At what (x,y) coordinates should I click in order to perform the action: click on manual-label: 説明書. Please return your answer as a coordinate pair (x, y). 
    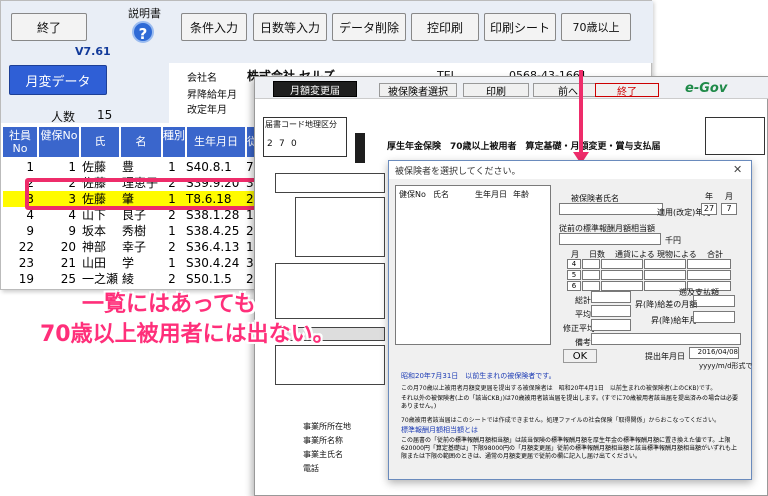
    Looking at the image, I should click on (144, 13).